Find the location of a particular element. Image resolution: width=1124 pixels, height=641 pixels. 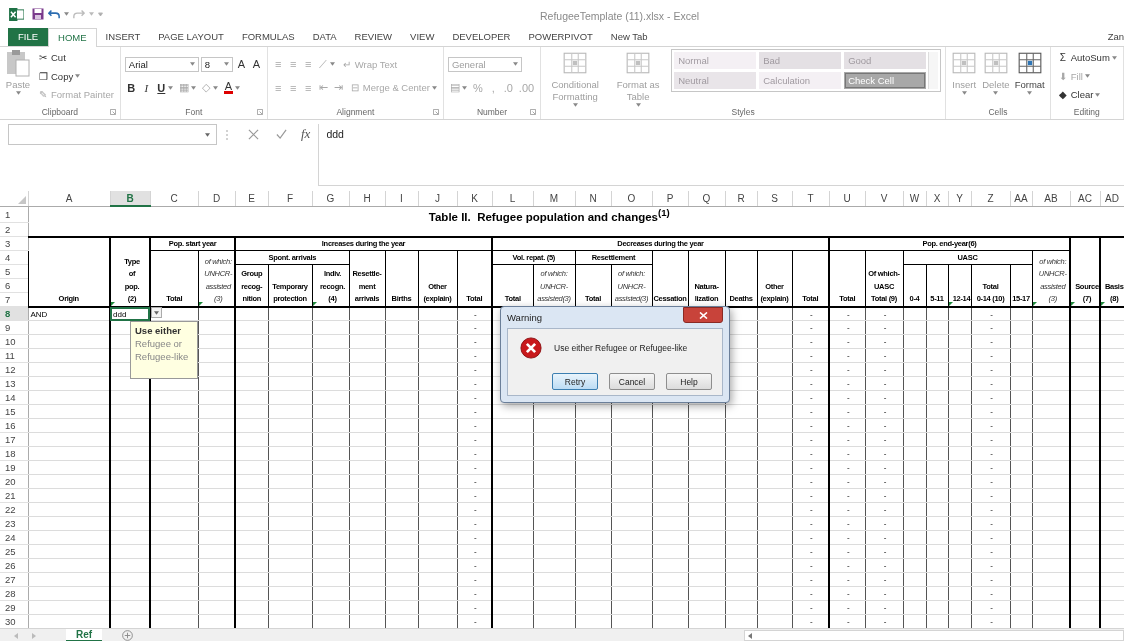

ribbon-button: Format is located at coordinates (1029, 72).